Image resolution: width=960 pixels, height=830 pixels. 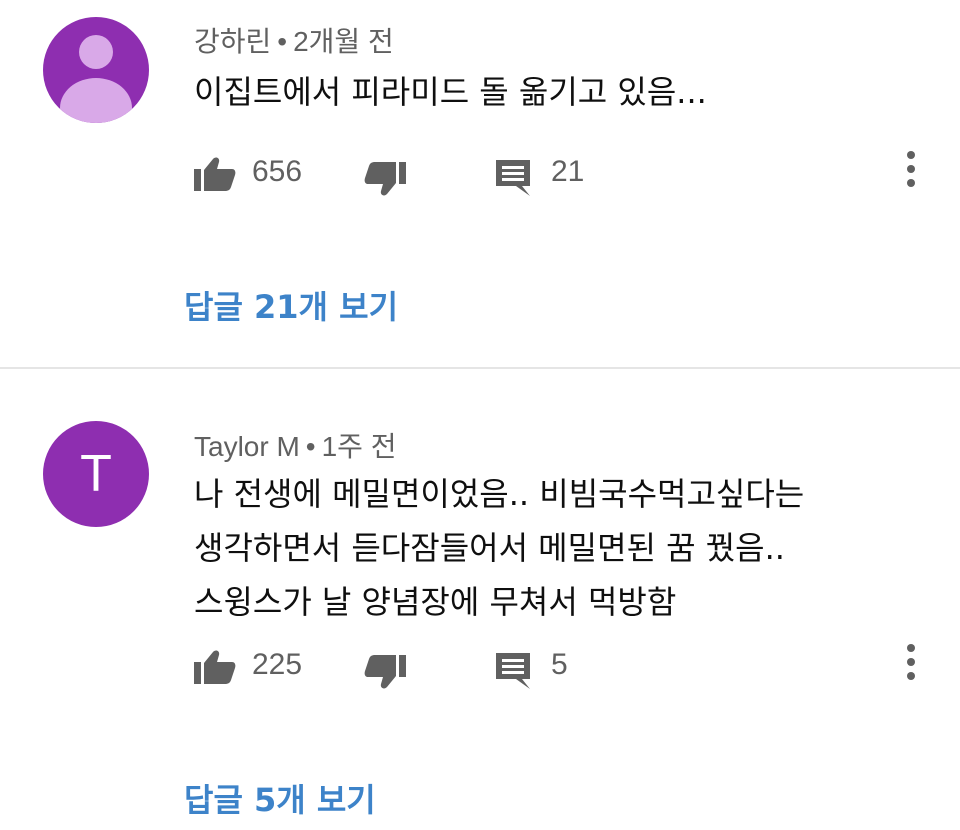 What do you see at coordinates (96, 100) in the screenshot?
I see `default-avatar-body` at bounding box center [96, 100].